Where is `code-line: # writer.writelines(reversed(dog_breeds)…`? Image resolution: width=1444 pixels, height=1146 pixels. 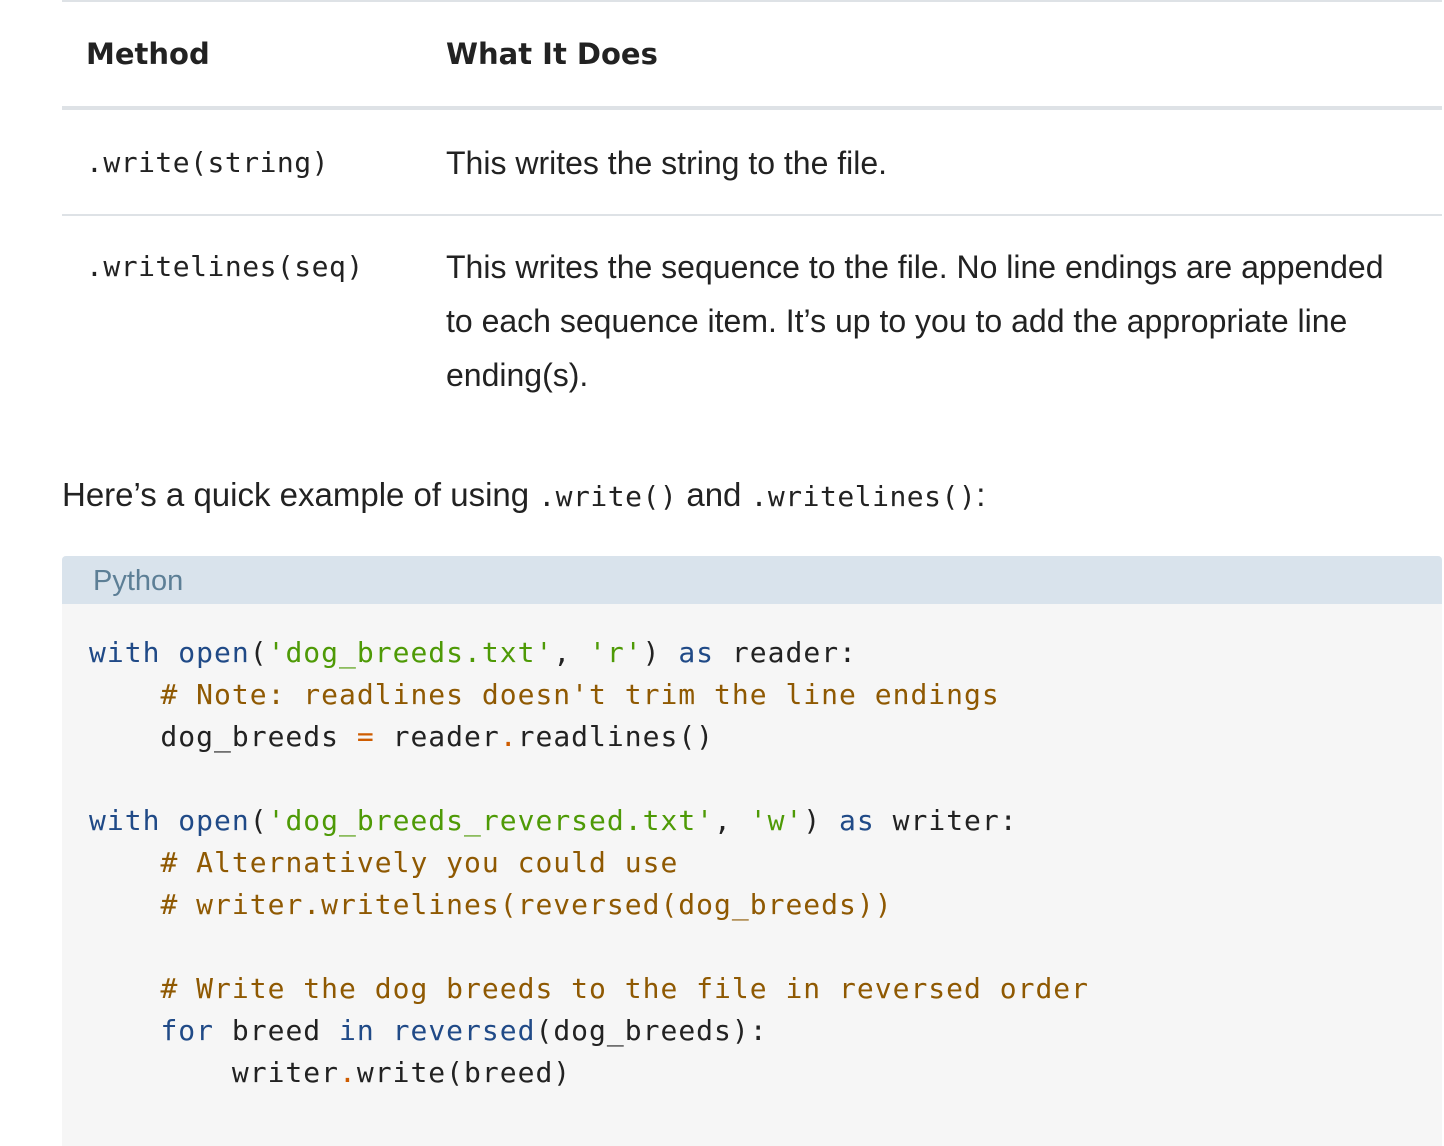 code-line: # writer.writelines(reversed(dog_breeds)… is located at coordinates (526, 904).